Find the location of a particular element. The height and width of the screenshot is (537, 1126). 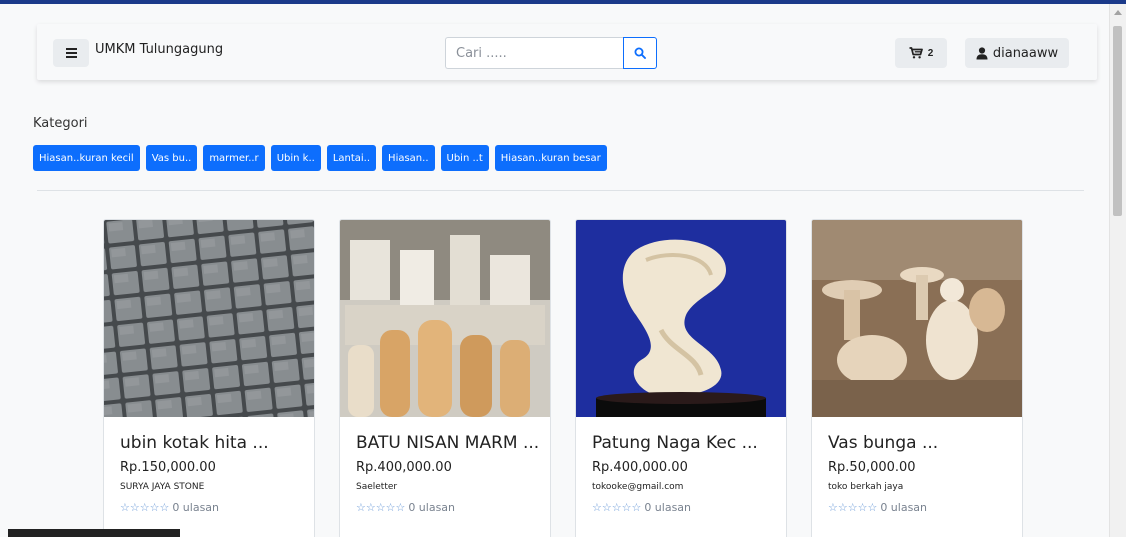

category-pill: marmer..r is located at coordinates (234, 158).